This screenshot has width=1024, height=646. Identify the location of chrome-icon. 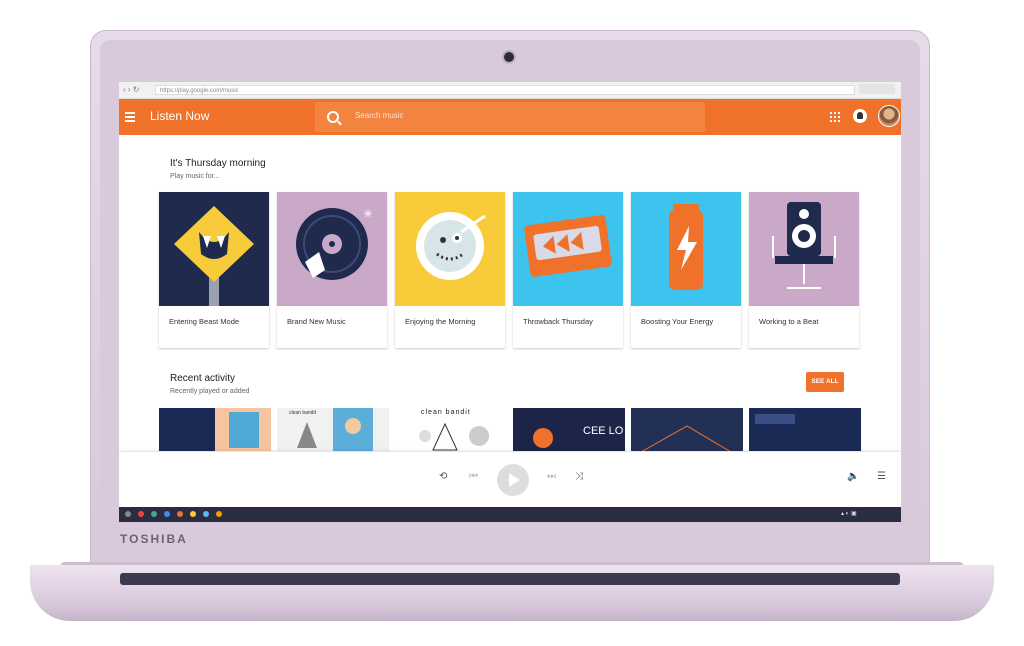
(141, 514).